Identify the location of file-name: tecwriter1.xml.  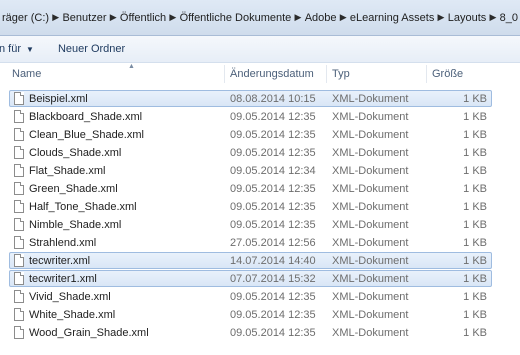
(63, 279).